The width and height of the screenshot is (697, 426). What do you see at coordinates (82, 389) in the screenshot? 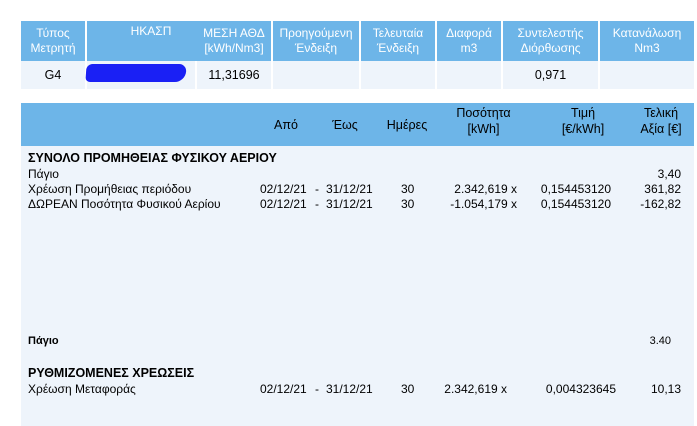
I see `row-description: Χρέωση Μεταφοράς` at bounding box center [82, 389].